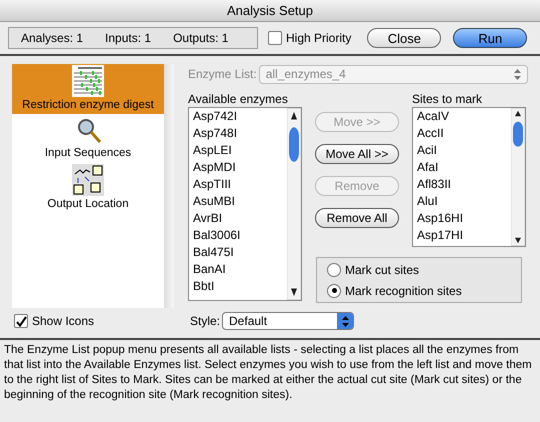 The width and height of the screenshot is (540, 422). What do you see at coordinates (464, 184) in the screenshot?
I see `list-item: Afl83II` at bounding box center [464, 184].